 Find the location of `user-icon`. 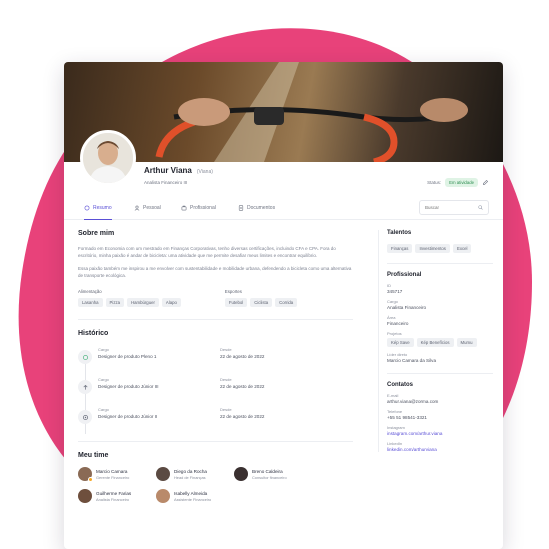

user-icon is located at coordinates (137, 208).